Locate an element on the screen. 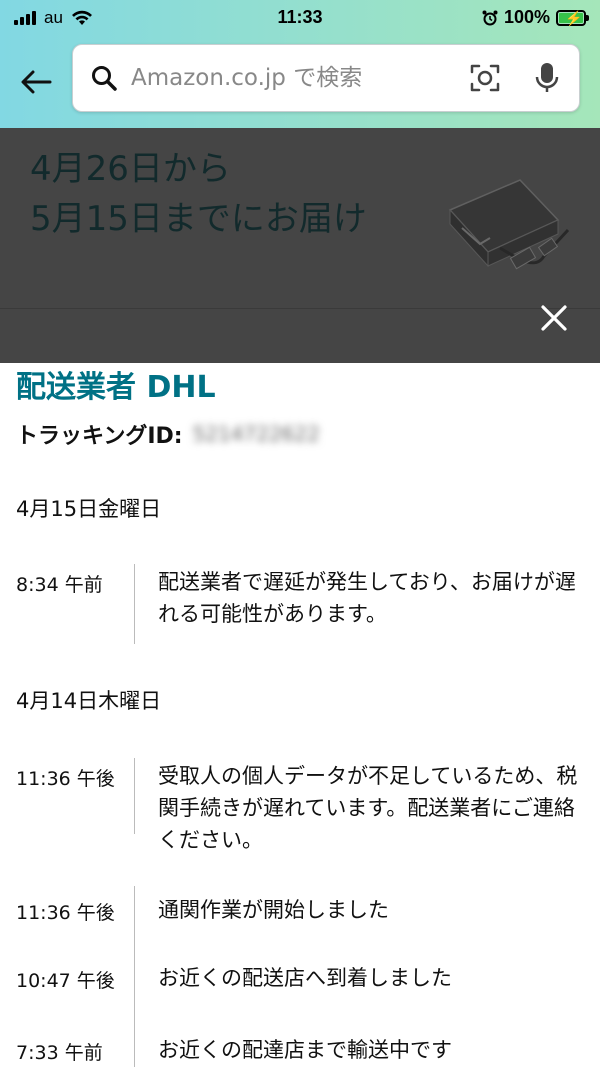 The height and width of the screenshot is (1067, 600). event-time: 10:47 午後 is located at coordinates (65, 981).